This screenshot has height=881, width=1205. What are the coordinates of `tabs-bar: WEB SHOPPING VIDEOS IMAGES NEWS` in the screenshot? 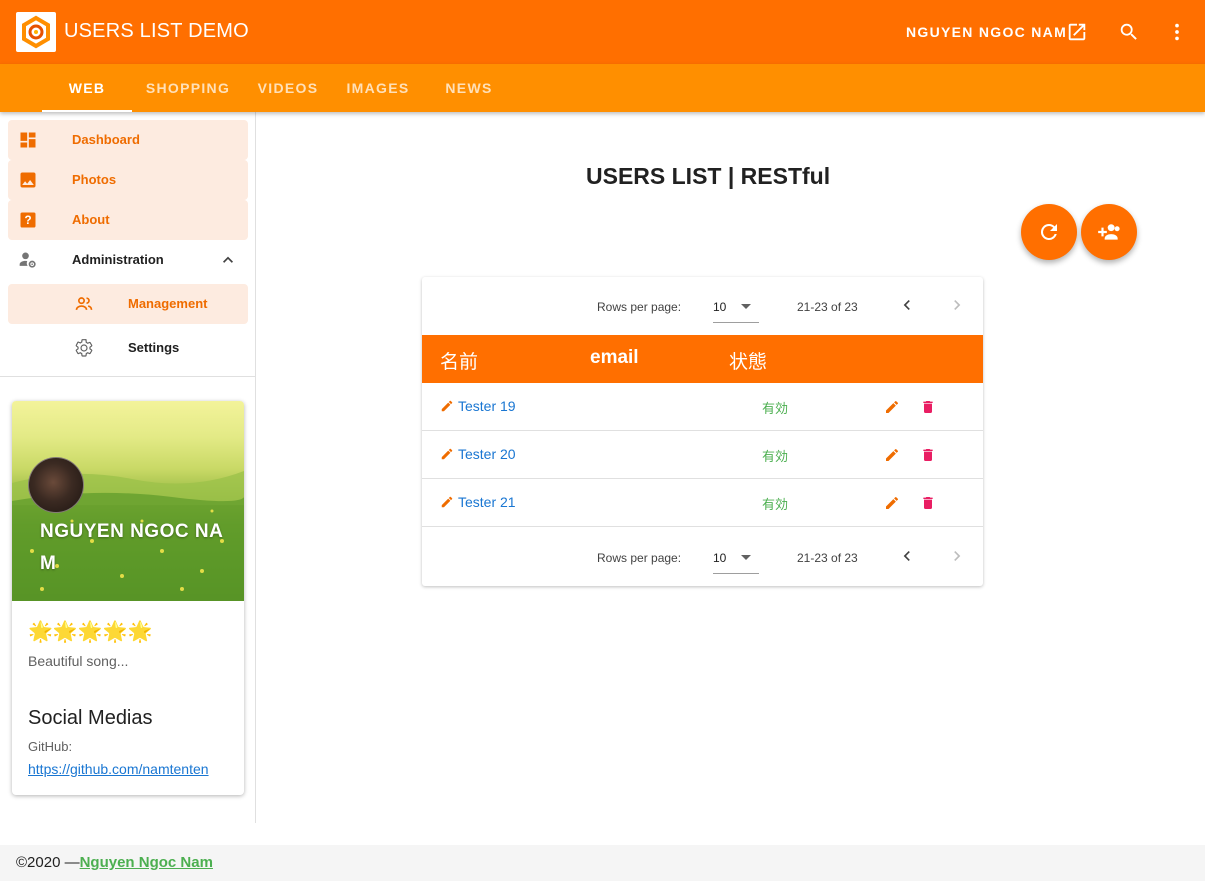 It's located at (602, 88).